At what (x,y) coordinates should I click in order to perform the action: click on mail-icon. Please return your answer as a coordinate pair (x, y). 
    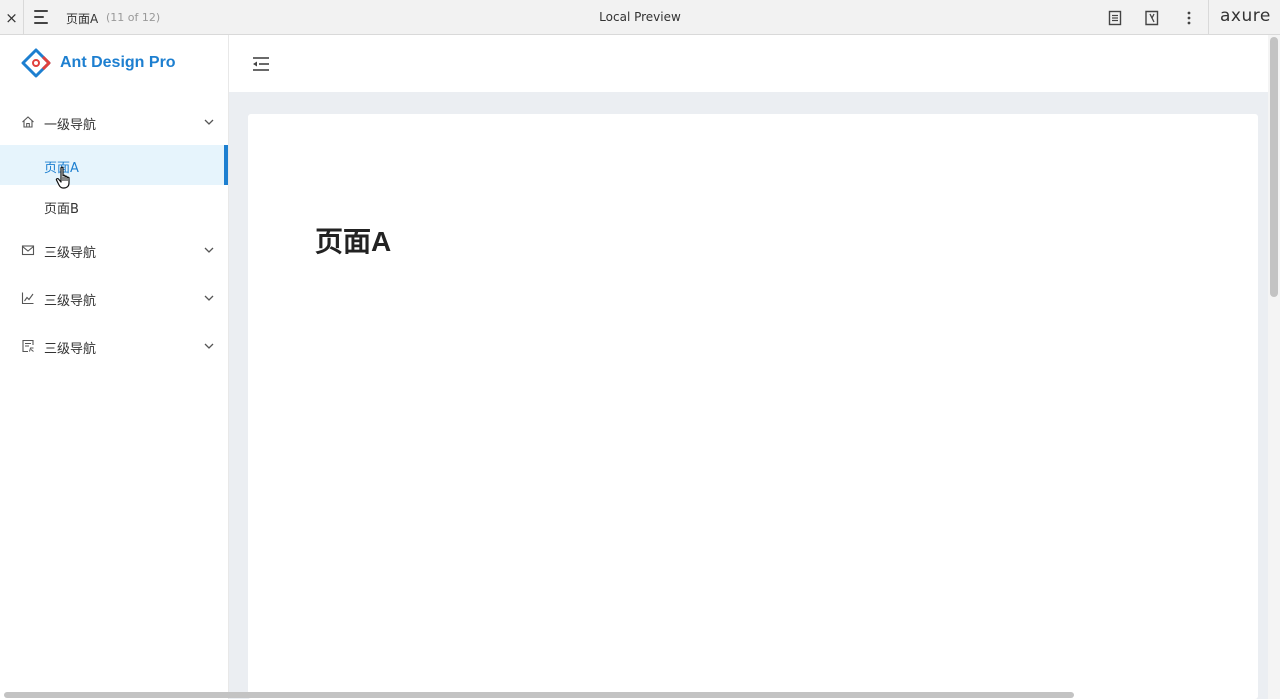
    Looking at the image, I should click on (28, 250).